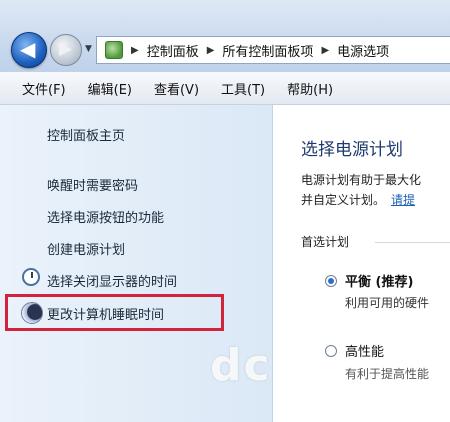  What do you see at coordinates (176, 88) in the screenshot?
I see `menu-view: 查看(V)` at bounding box center [176, 88].